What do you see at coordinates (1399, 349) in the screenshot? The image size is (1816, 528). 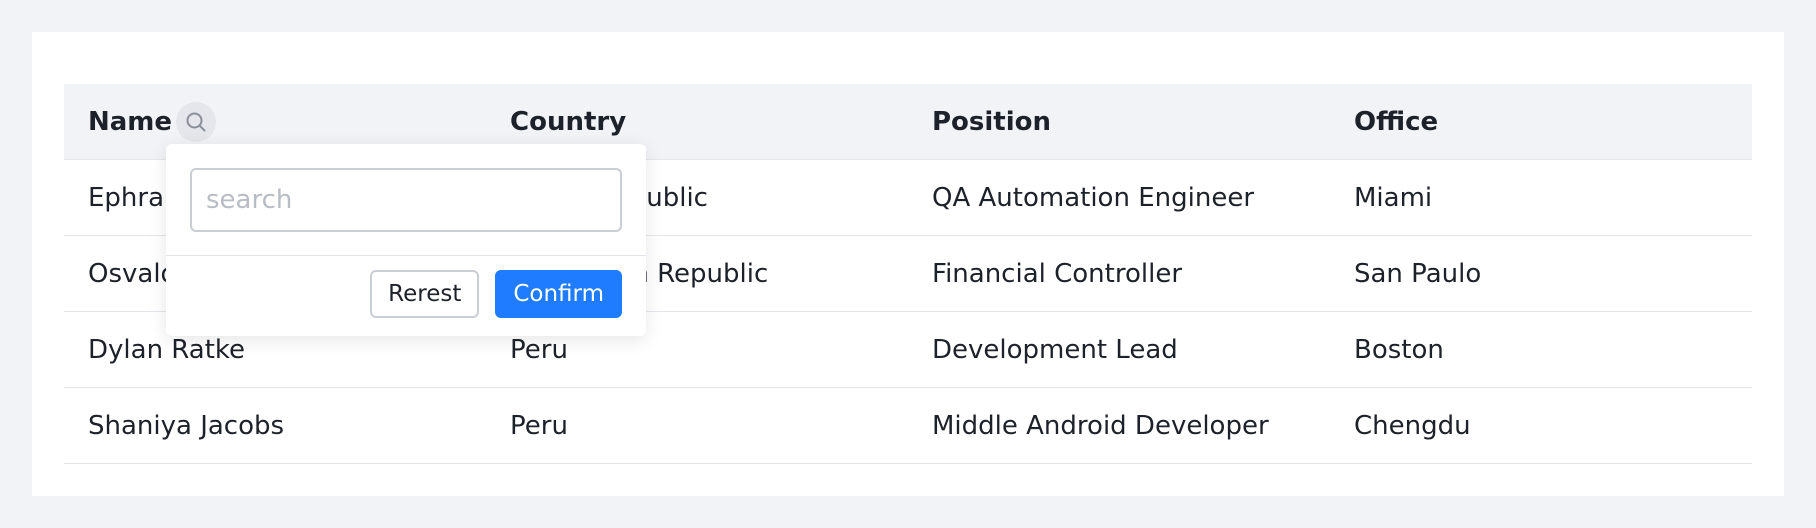 I see `cell-office: Boston` at bounding box center [1399, 349].